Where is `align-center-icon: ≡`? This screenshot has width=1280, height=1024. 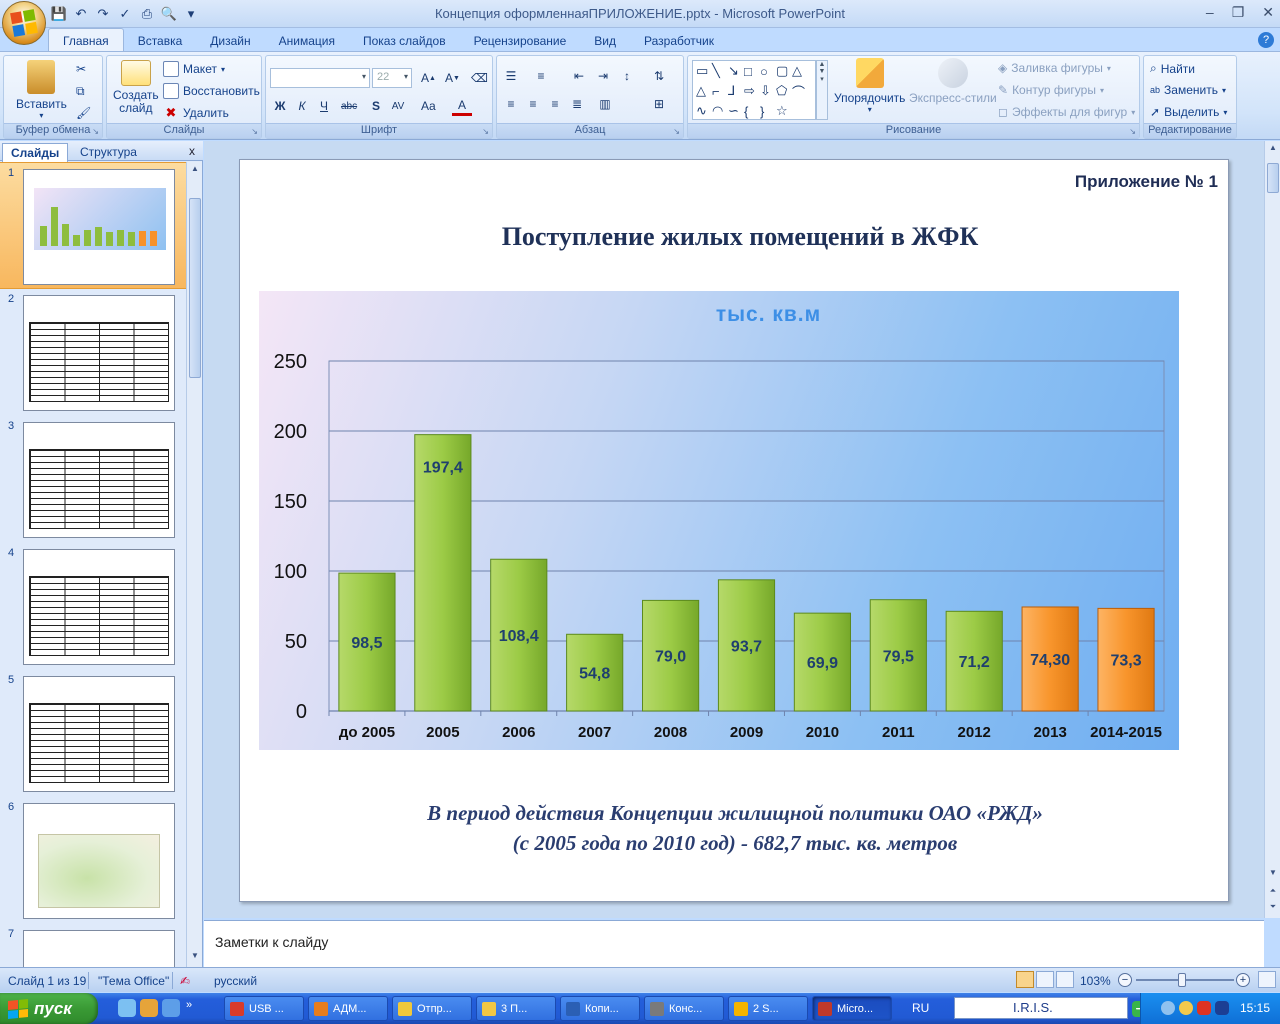
align-center-icon: ≡ is located at coordinates (533, 104).